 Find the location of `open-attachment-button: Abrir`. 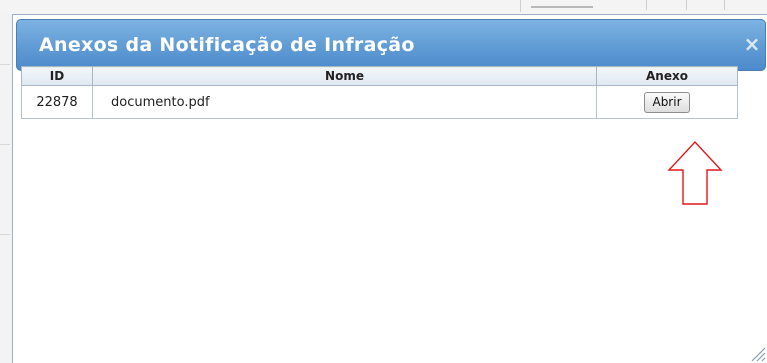

open-attachment-button: Abrir is located at coordinates (667, 102).